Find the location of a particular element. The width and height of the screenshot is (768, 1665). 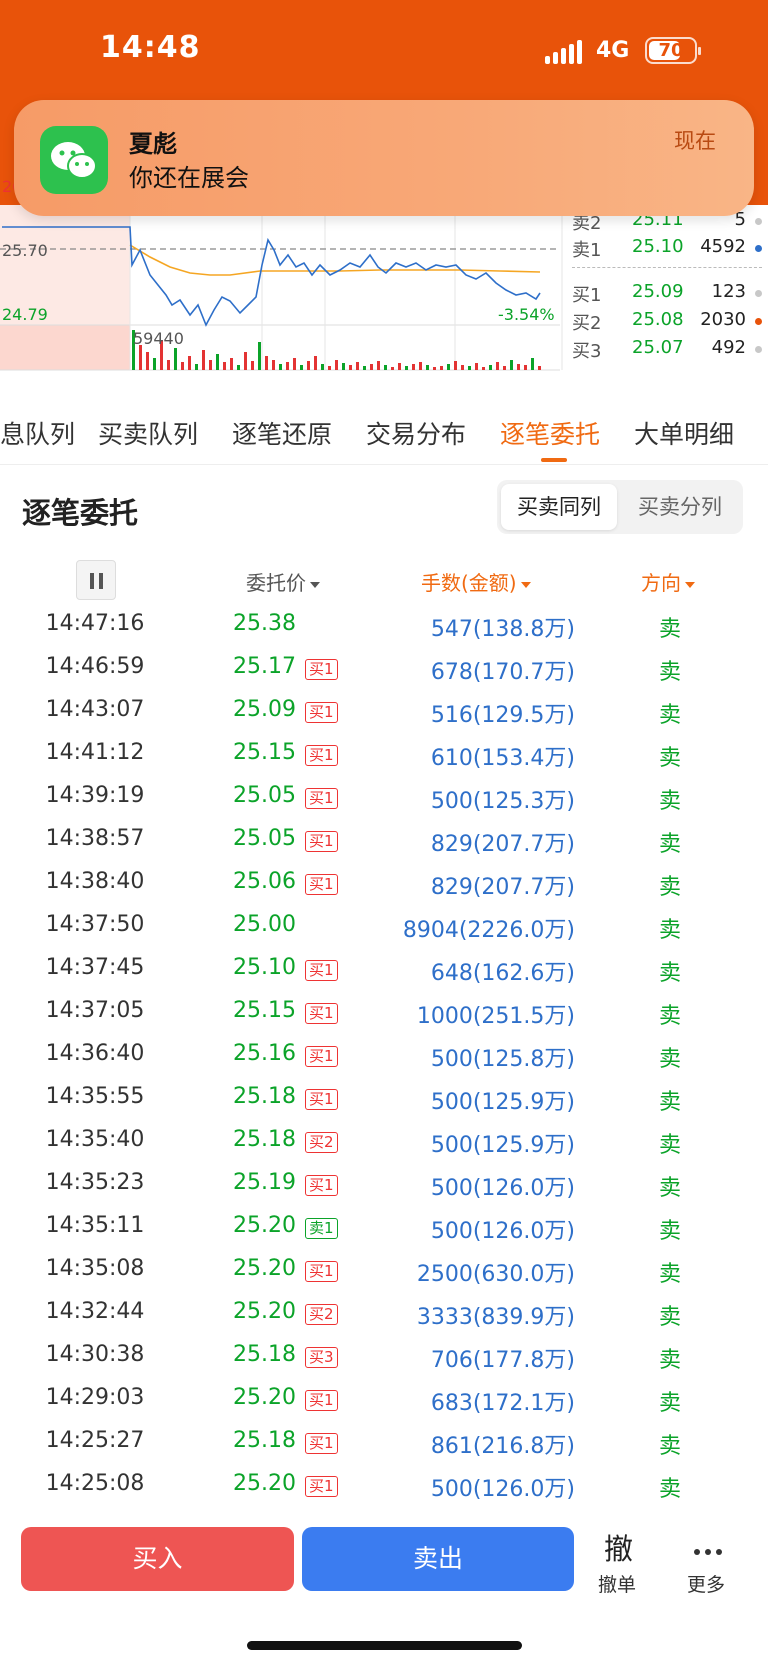

column-direction-sort: 方向 is located at coordinates (668, 581).